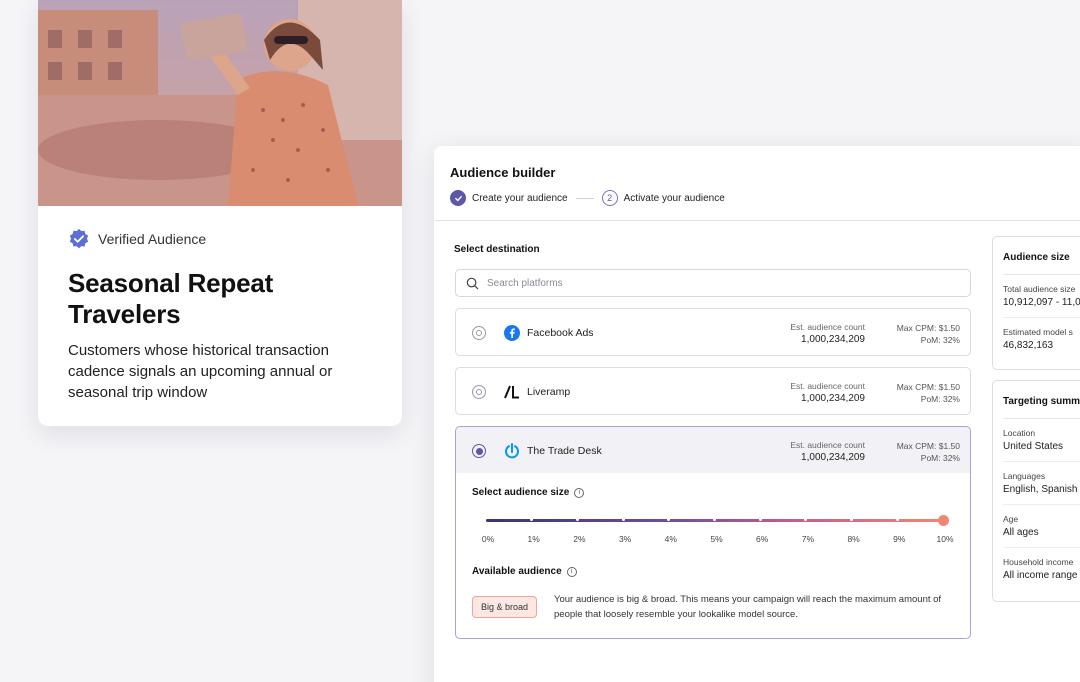 Image resolution: width=1080 pixels, height=682 pixels. Describe the element at coordinates (533, 539) in the screenshot. I see `slider-tick-label: 1%` at that location.